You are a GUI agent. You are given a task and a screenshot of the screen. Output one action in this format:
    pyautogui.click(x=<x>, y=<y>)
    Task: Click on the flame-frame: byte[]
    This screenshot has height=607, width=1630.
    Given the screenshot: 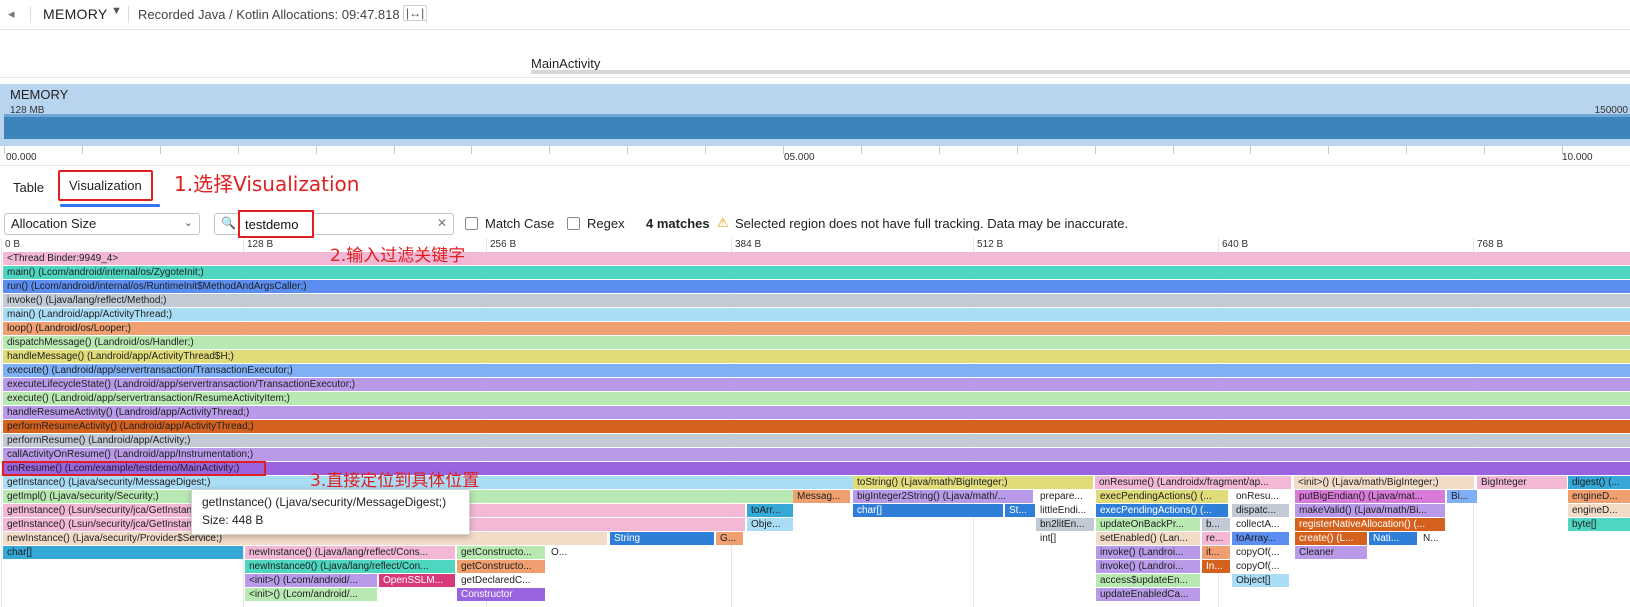 What is the action you would take?
    pyautogui.click(x=1599, y=524)
    